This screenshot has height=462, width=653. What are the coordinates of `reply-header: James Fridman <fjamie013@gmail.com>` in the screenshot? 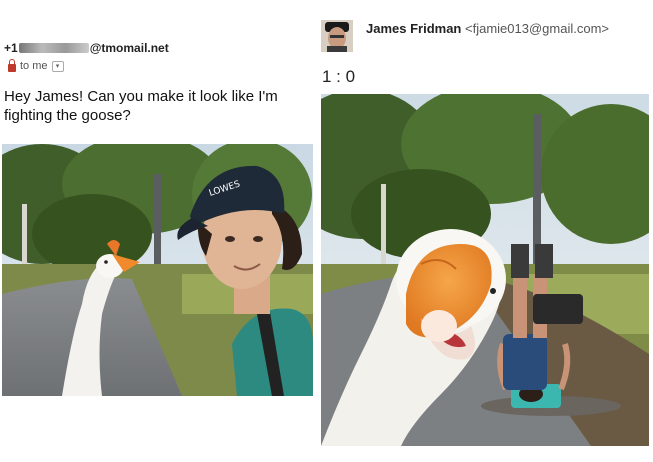 It's located at (487, 28).